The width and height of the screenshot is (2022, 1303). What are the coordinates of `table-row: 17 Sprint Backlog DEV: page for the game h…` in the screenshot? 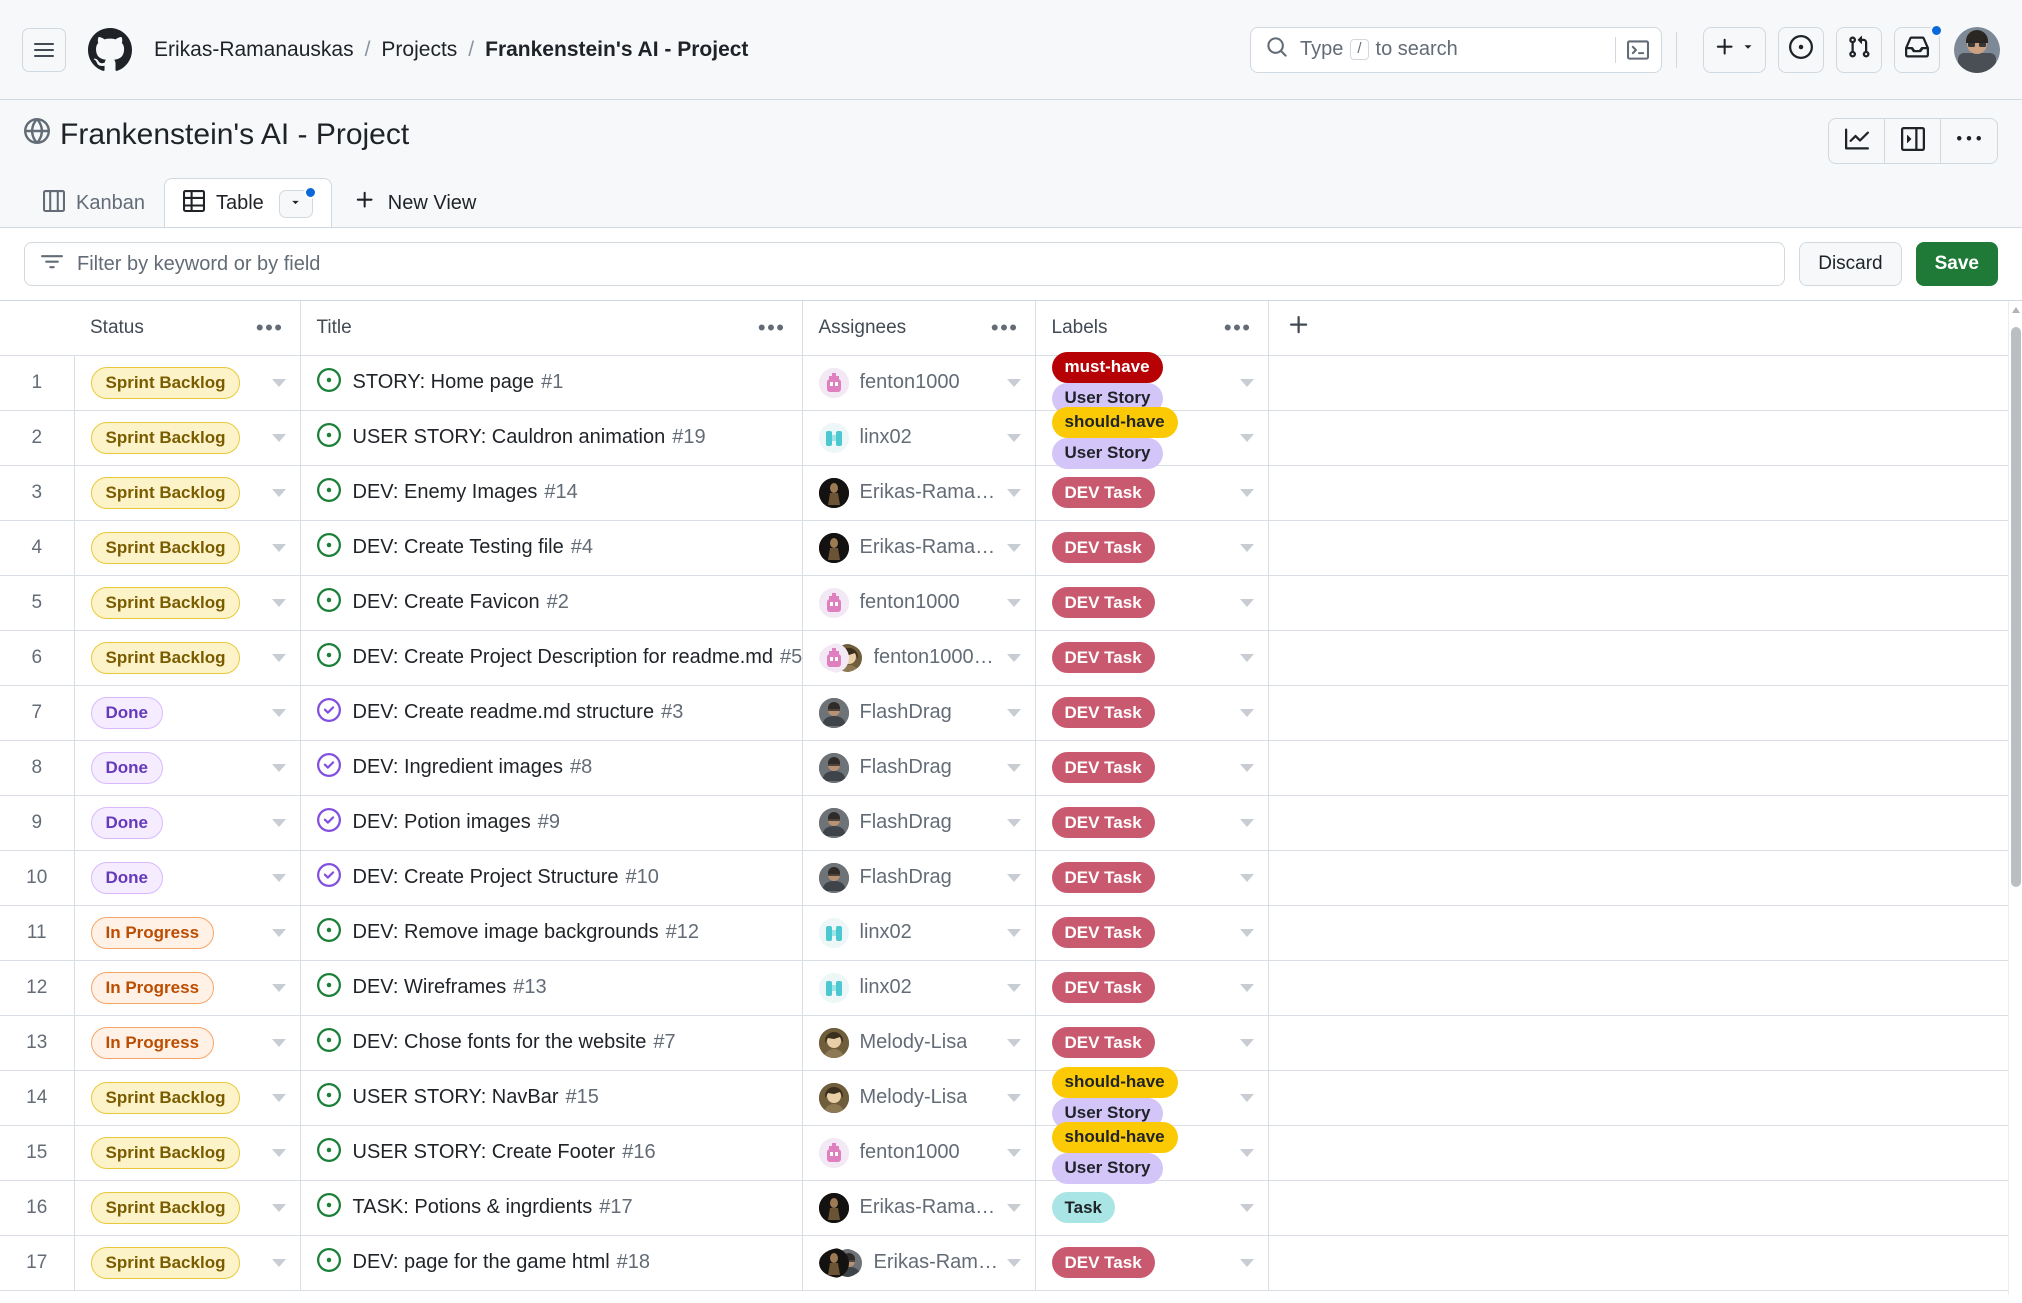 It's located at (1004, 1263).